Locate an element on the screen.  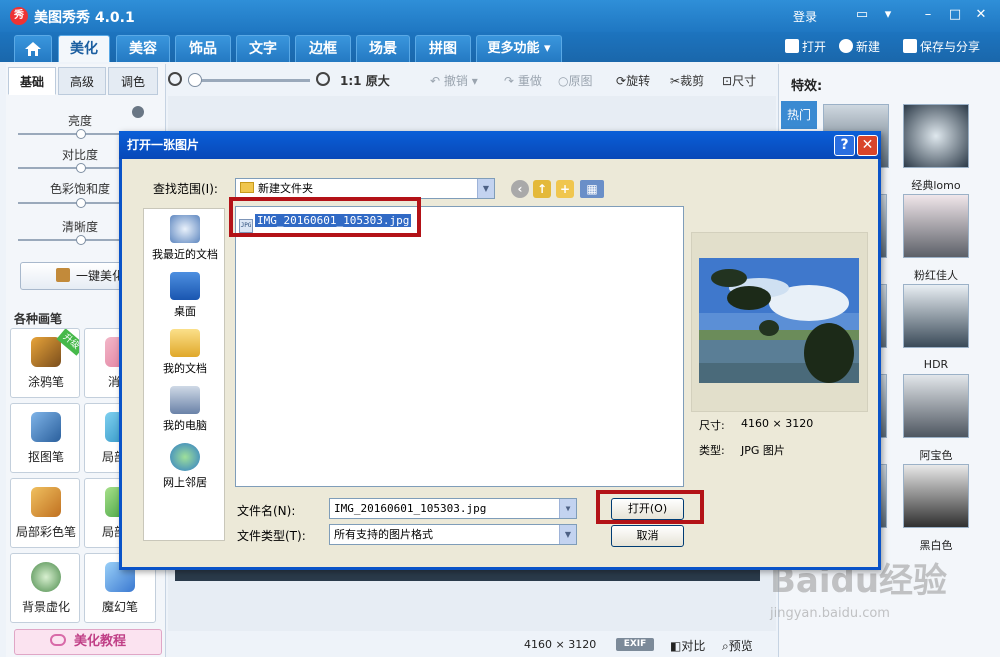
place-recent: 我最近的文档 is located at coordinates (185, 238).